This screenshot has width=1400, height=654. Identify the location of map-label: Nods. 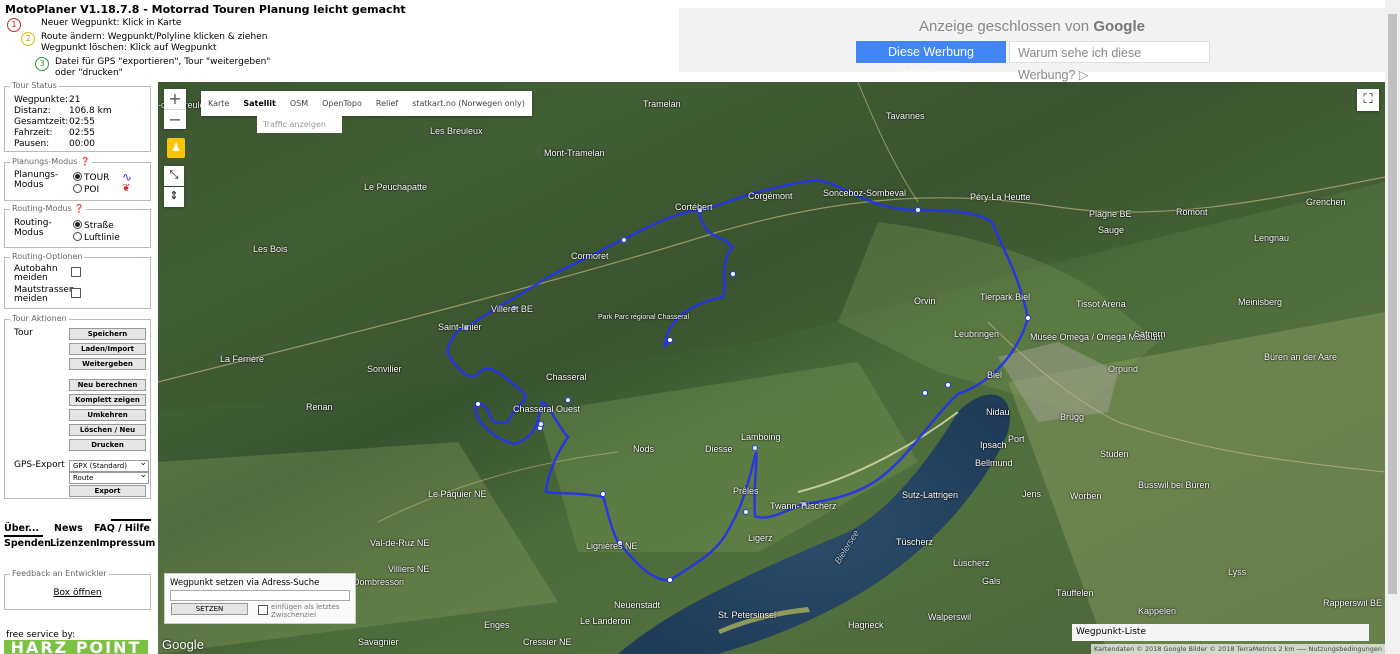
(644, 449).